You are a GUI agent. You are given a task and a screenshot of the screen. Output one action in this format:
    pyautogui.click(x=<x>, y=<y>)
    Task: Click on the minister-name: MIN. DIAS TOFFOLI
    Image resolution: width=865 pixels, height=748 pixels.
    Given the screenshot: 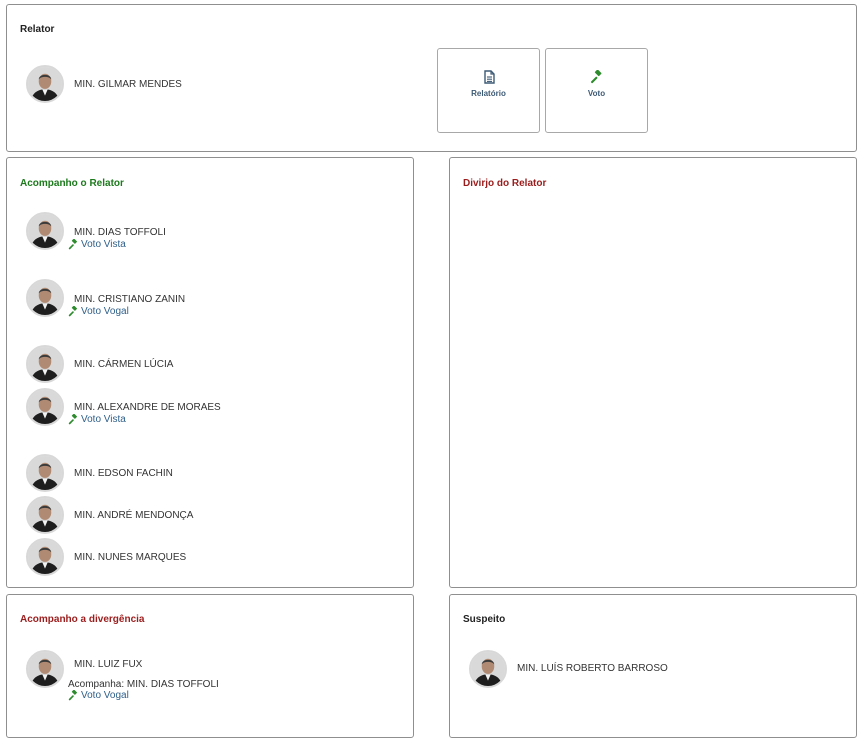 What is the action you would take?
    pyautogui.click(x=120, y=232)
    